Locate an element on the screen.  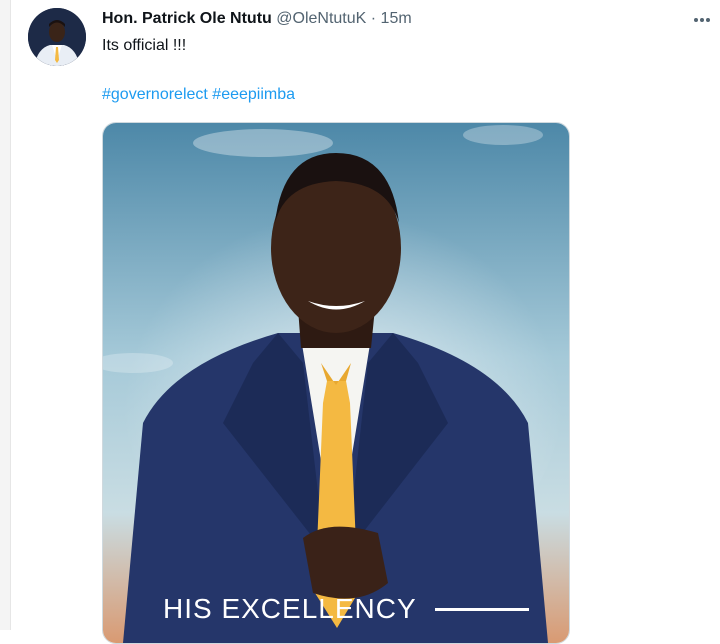
author-handle: @OleNtutuK is located at coordinates (321, 18).